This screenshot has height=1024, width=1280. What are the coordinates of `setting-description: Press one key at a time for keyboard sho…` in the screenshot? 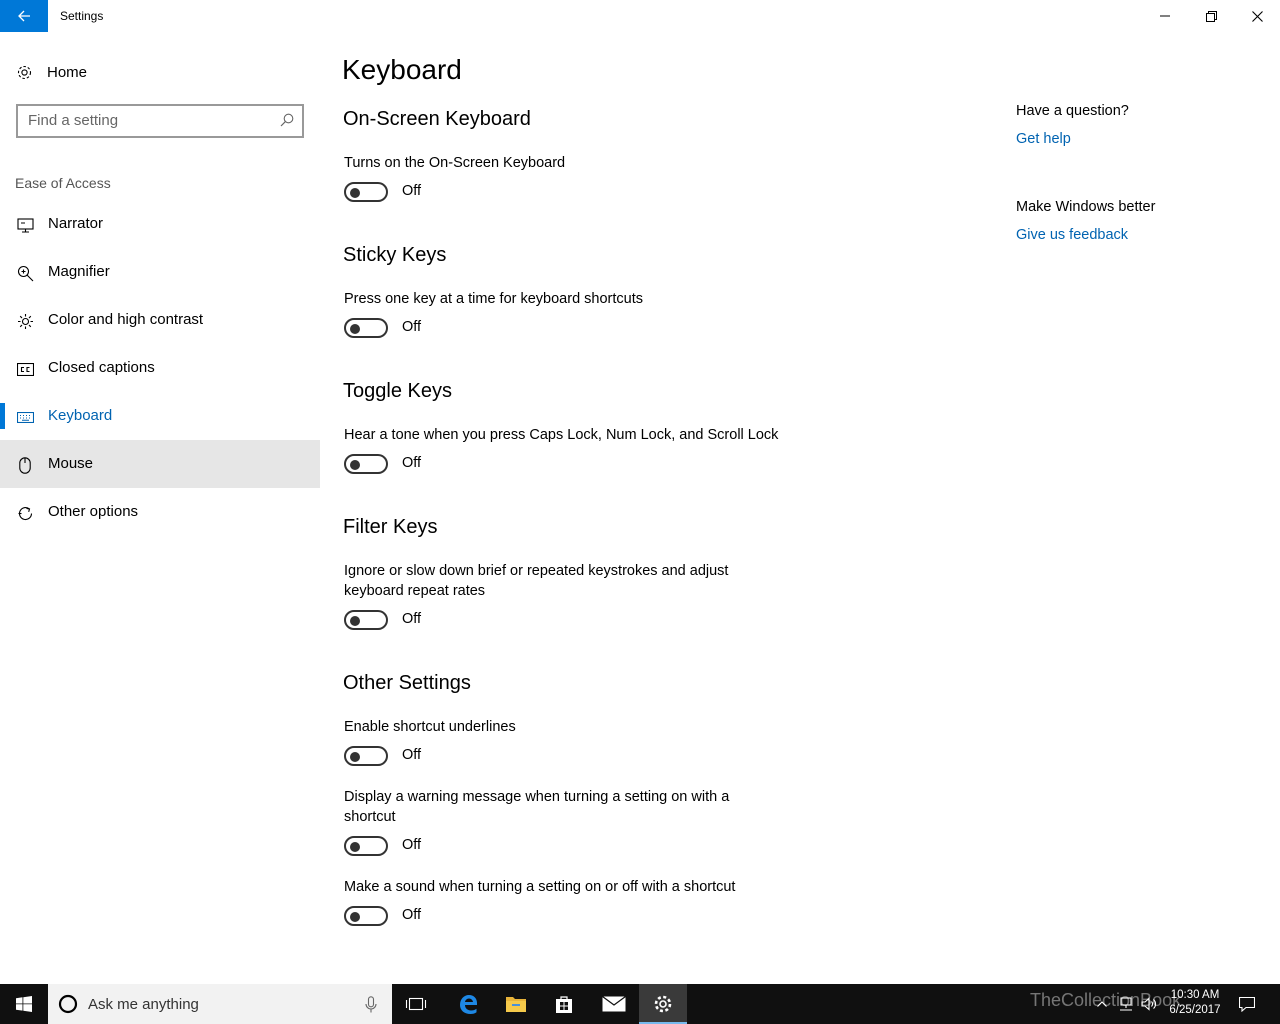 It's located at (493, 299).